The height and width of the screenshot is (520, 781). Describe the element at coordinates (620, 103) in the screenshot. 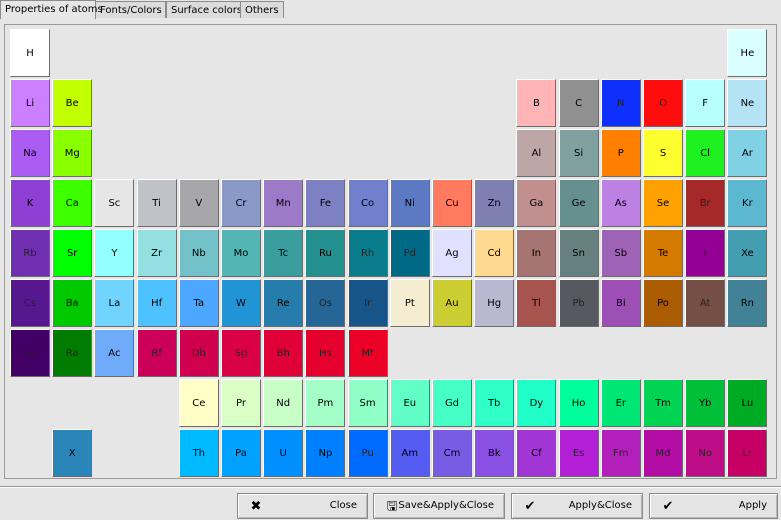

I see `element-cell-n: N` at that location.